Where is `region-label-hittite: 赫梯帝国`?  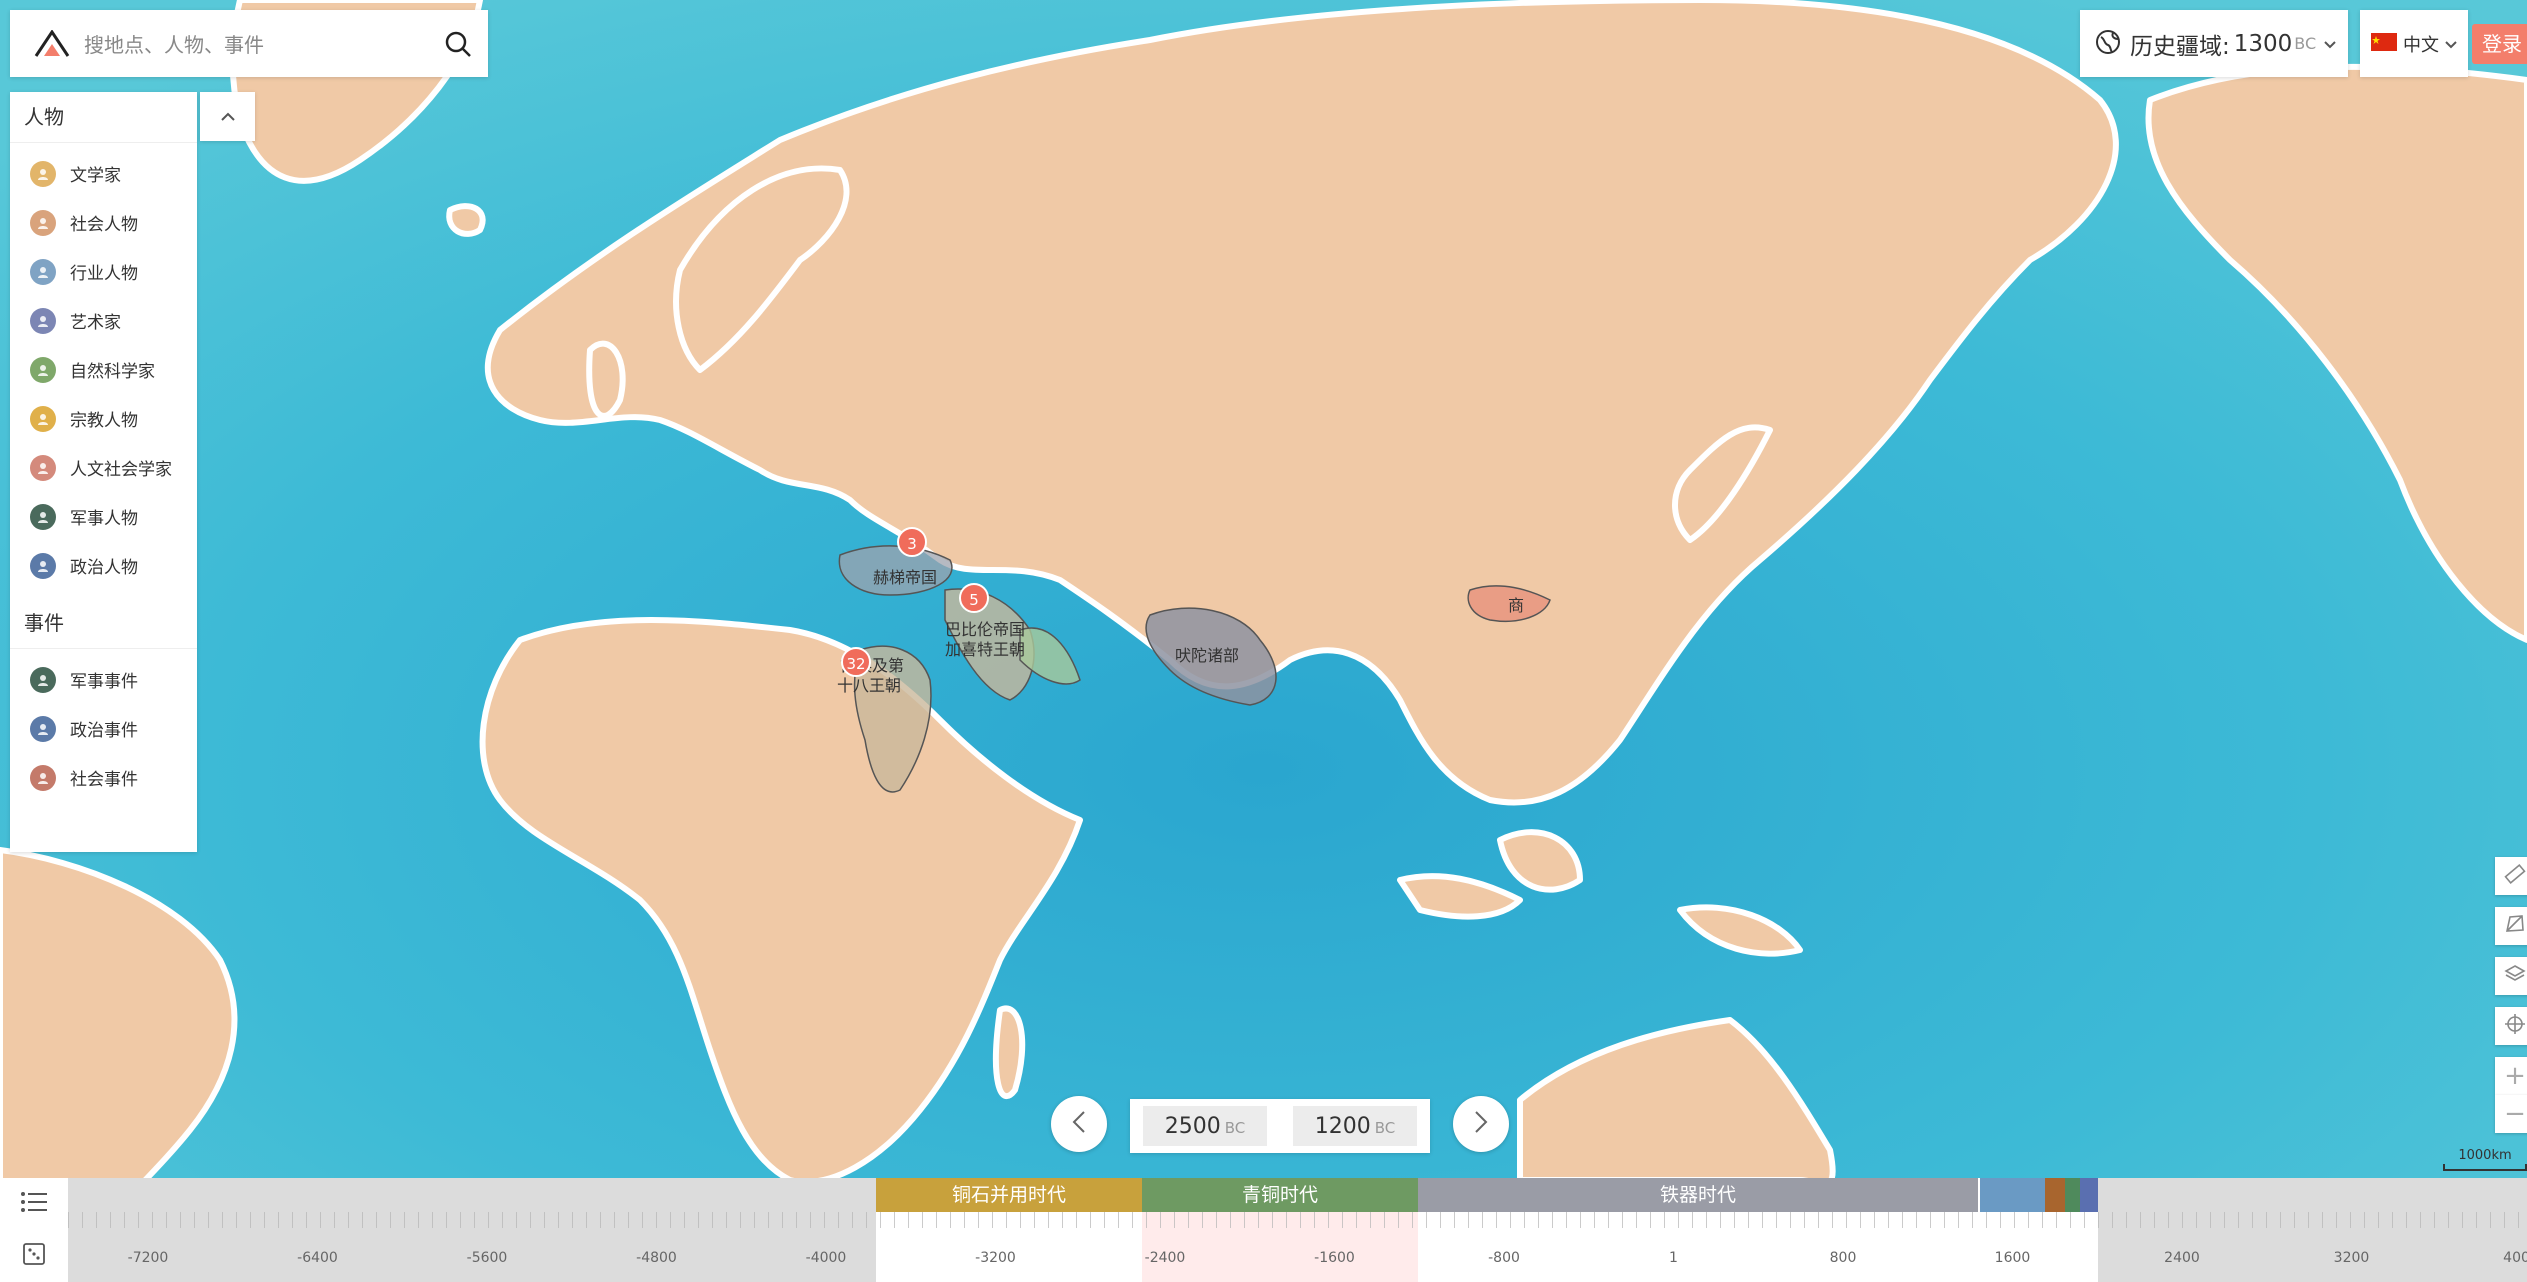 region-label-hittite: 赫梯帝国 is located at coordinates (905, 576).